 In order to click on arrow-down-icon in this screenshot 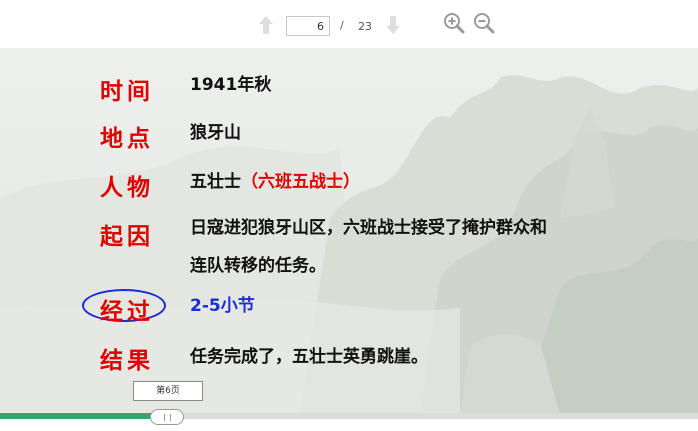, I will do `click(393, 25)`.